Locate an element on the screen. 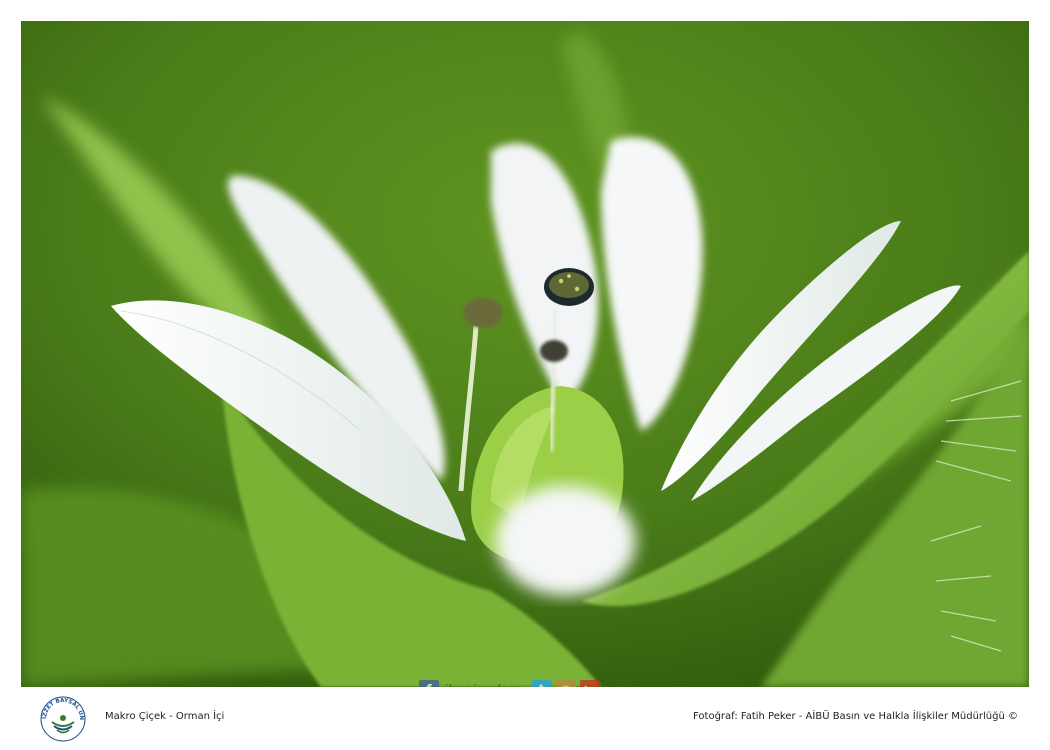 This screenshot has width=1050, height=750. university-seal-icon: İZZET BAYSAL ÜNİVERSİTESİ is located at coordinates (62, 716).